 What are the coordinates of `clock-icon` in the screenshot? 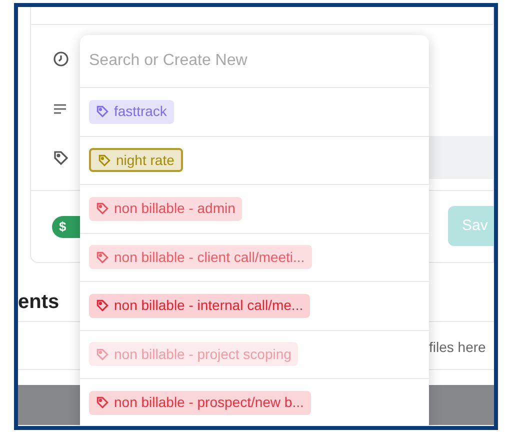 It's located at (61, 59).